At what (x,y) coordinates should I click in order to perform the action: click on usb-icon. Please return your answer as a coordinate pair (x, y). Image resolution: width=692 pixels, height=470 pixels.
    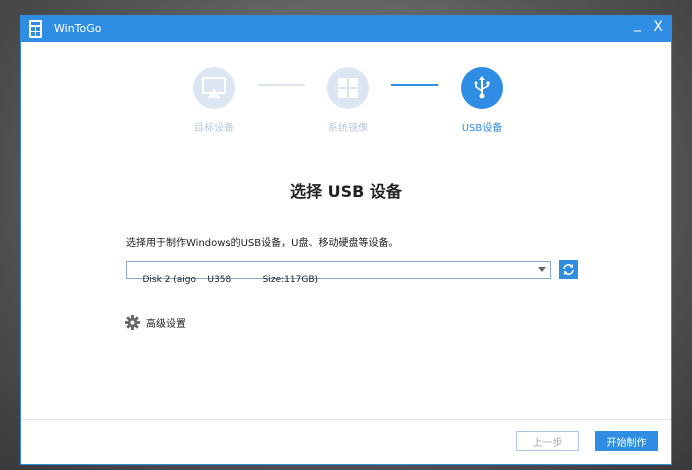
    Looking at the image, I should click on (482, 87).